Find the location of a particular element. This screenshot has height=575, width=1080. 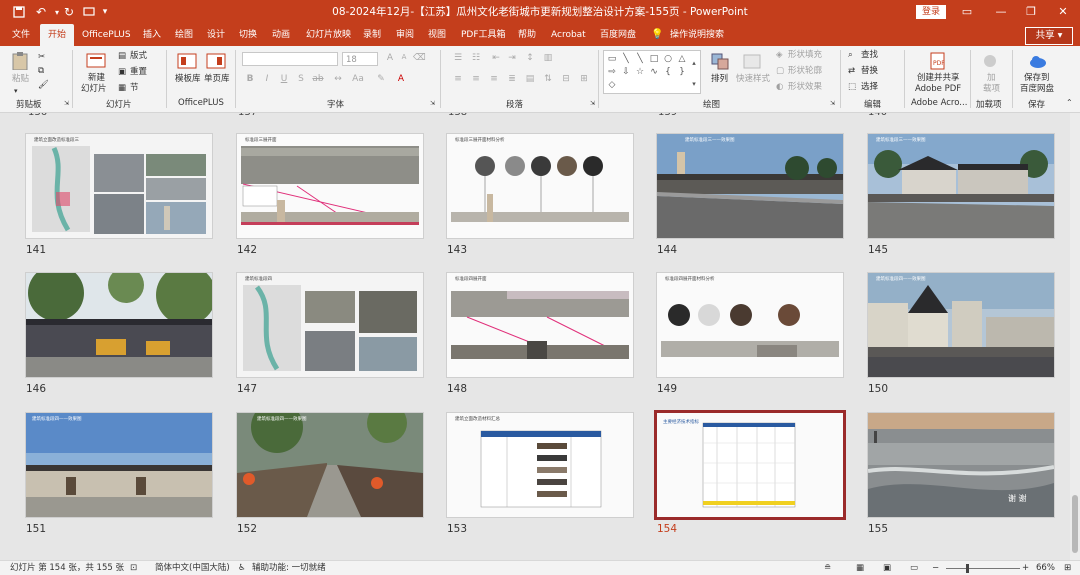

shape-curve-icon: ∿ is located at coordinates (654, 72).